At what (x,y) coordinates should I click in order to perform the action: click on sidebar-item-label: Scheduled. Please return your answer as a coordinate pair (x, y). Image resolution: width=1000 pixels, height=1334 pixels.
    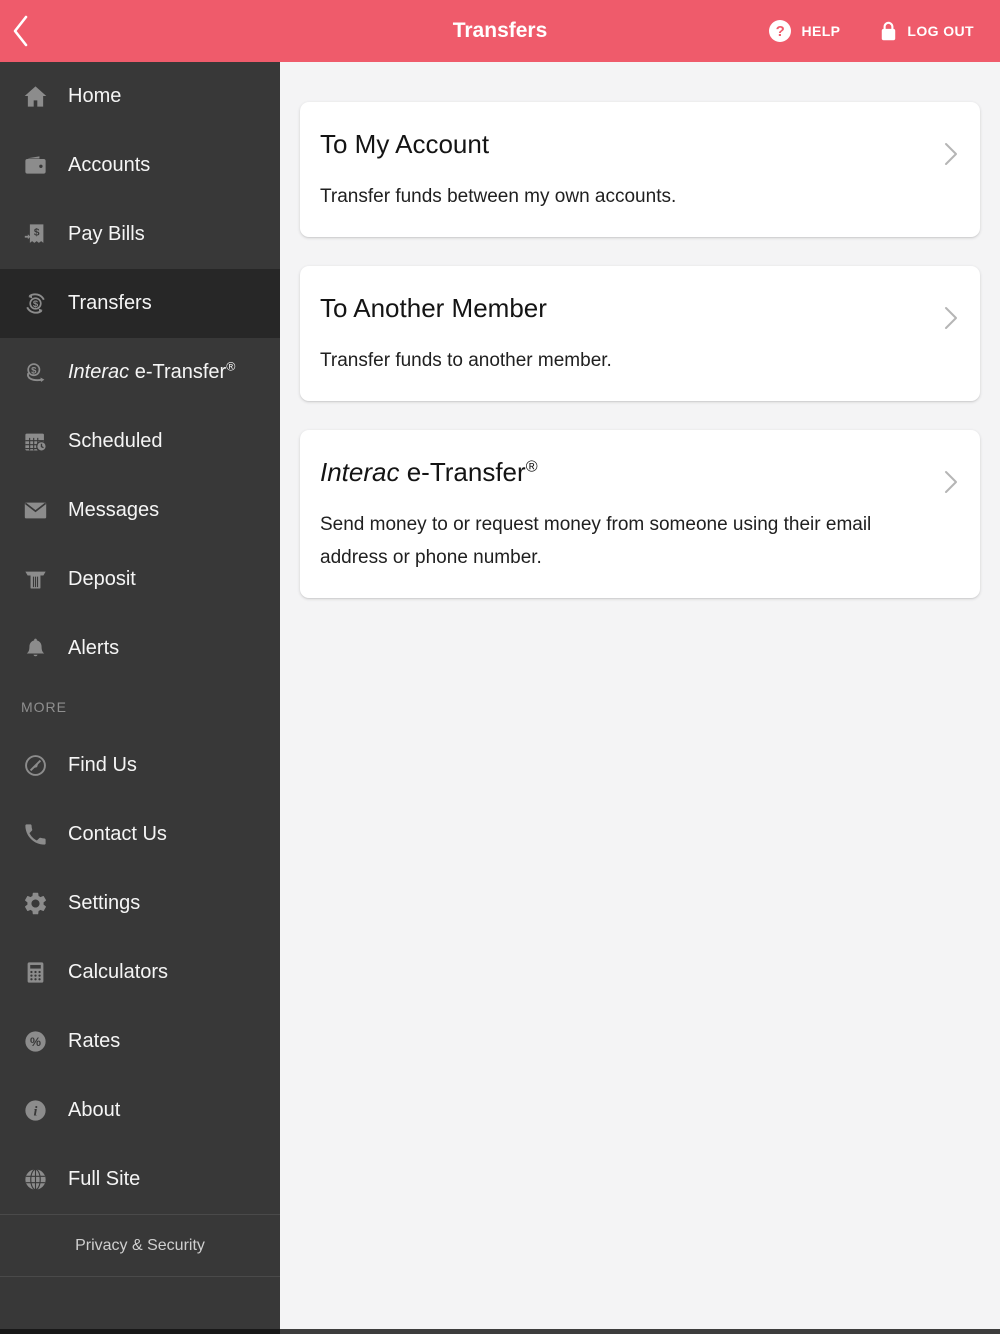
    Looking at the image, I should click on (115, 441).